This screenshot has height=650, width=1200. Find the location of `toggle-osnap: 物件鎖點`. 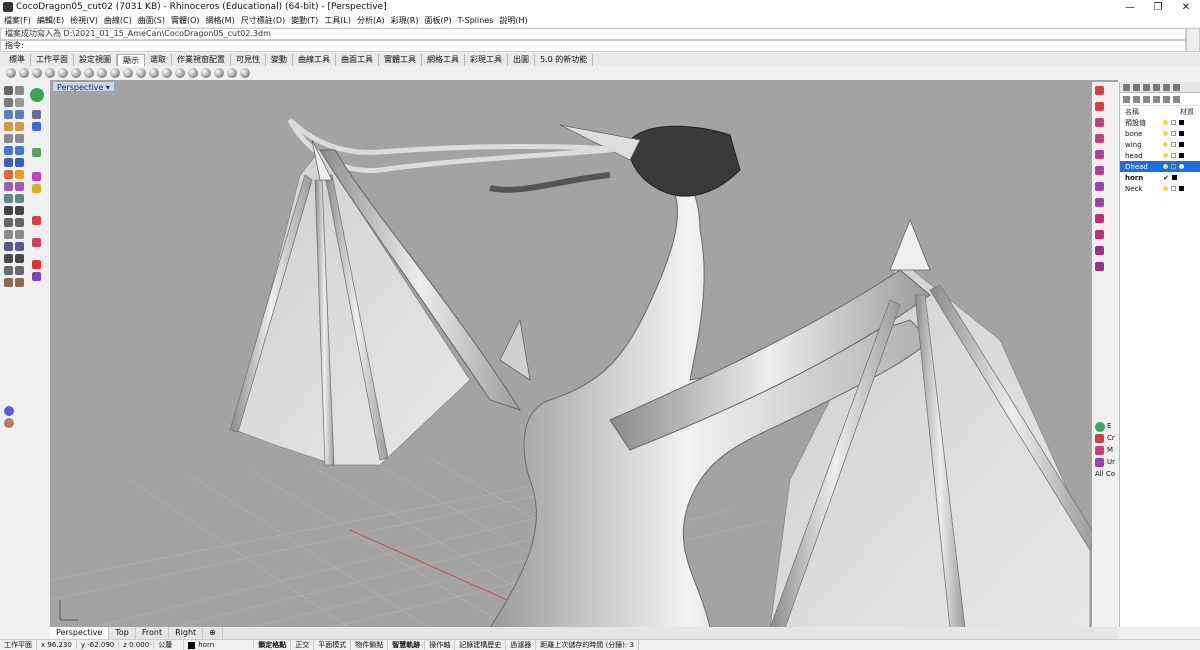

toggle-osnap: 物件鎖點 is located at coordinates (370, 645).